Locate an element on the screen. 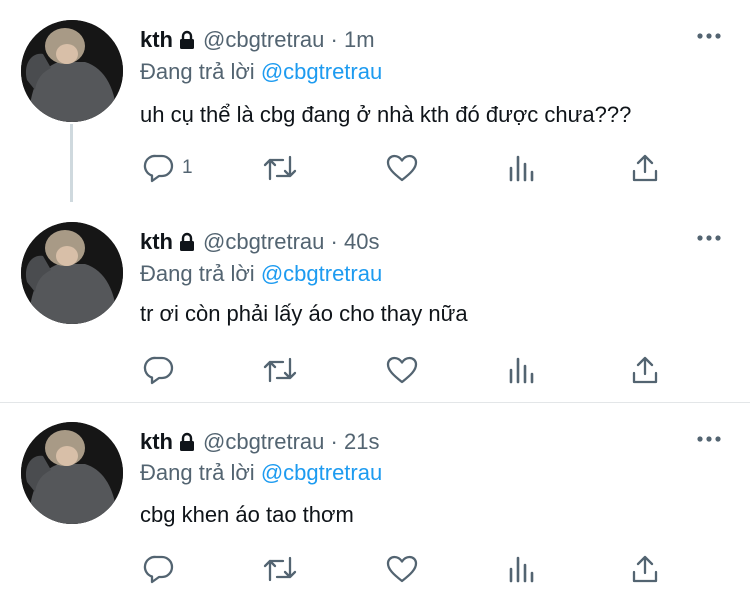  tweet-header: kth @cbgtretrau · 1m is located at coordinates (257, 41).